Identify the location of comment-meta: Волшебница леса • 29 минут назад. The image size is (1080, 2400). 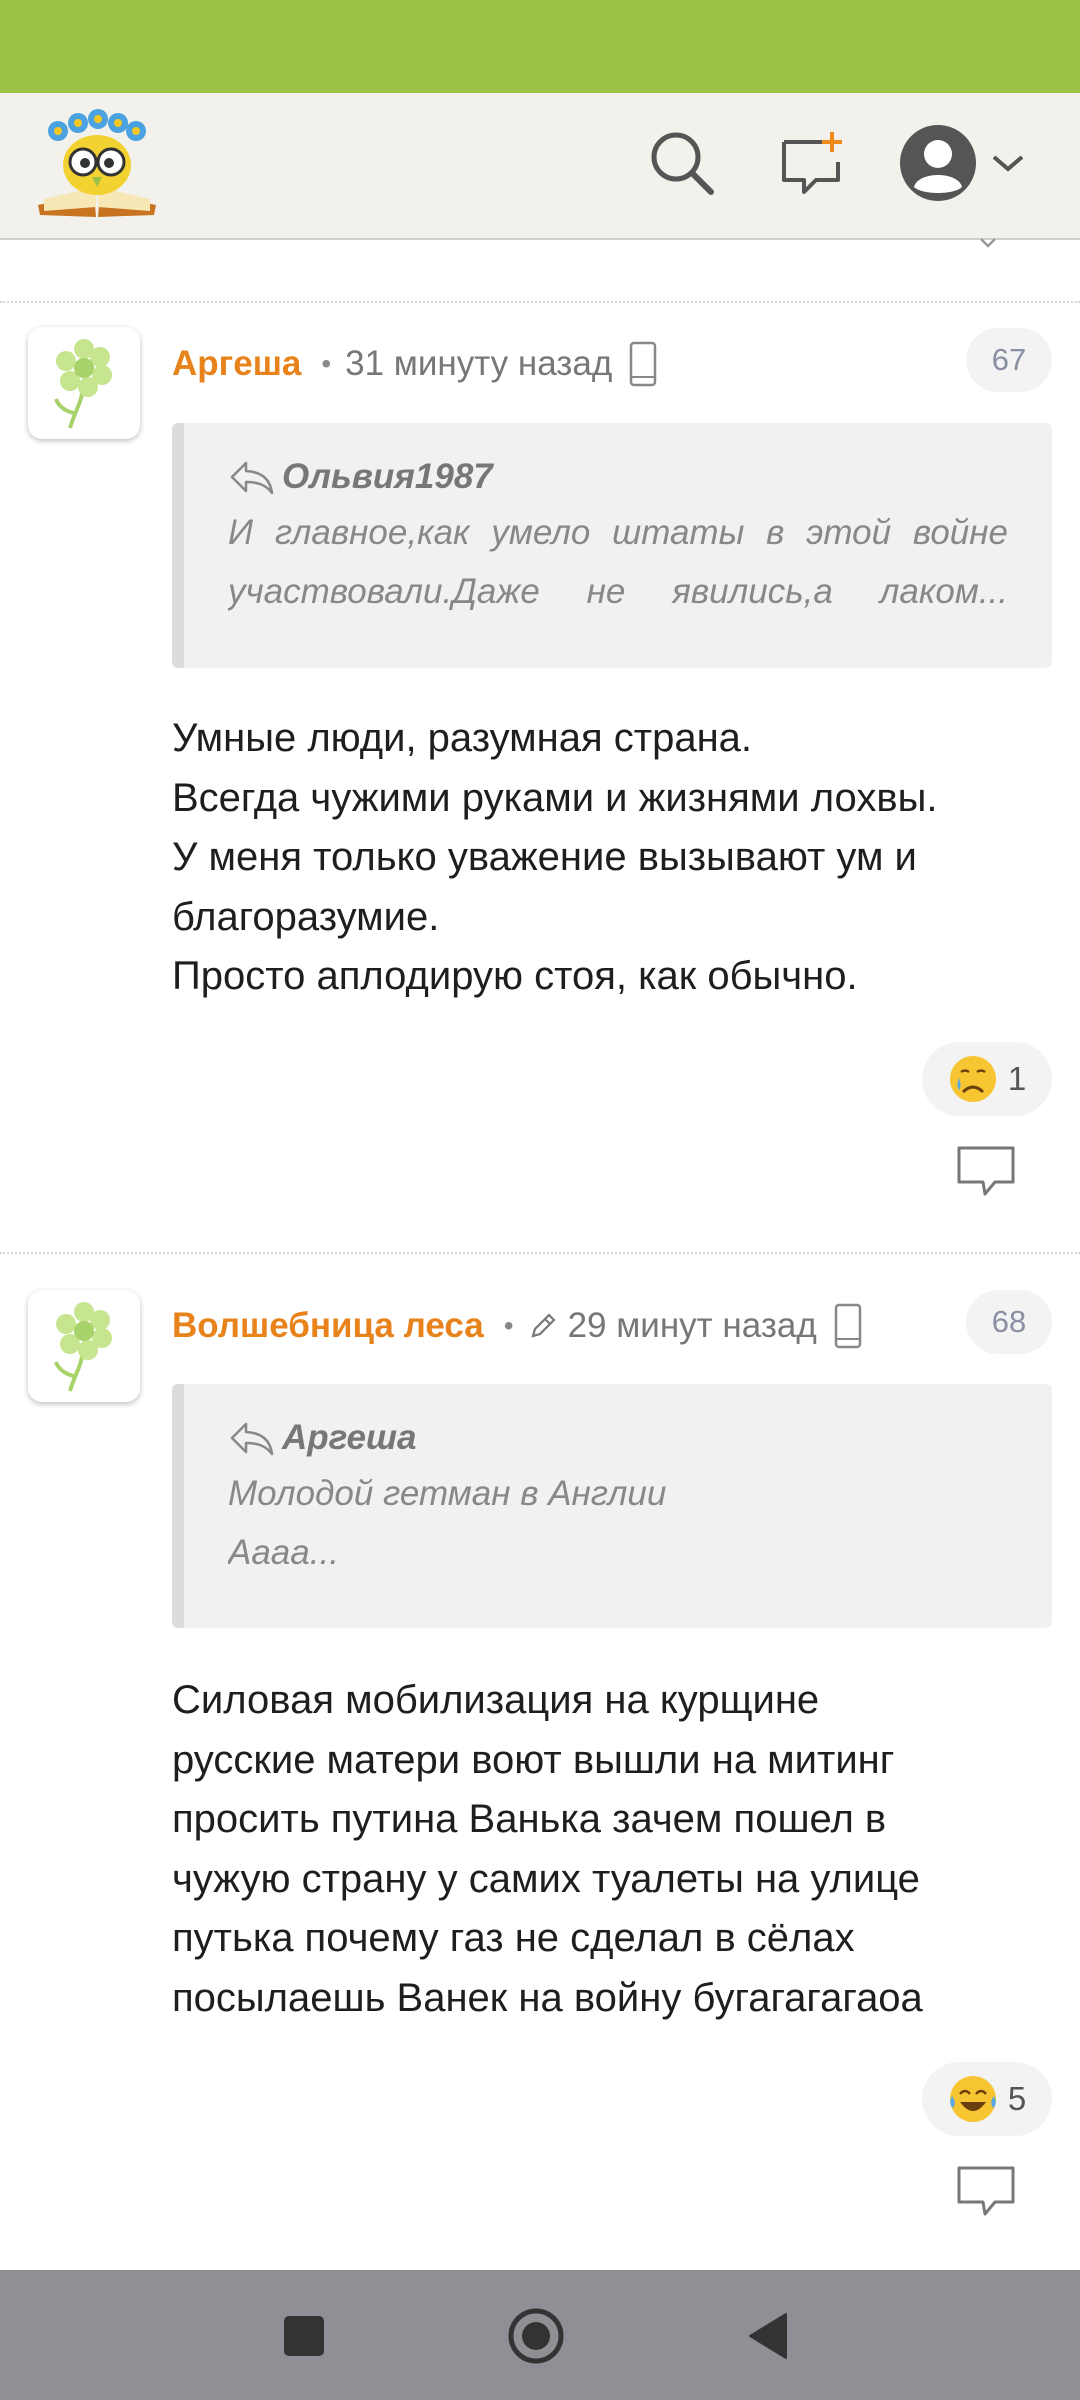
(517, 1326).